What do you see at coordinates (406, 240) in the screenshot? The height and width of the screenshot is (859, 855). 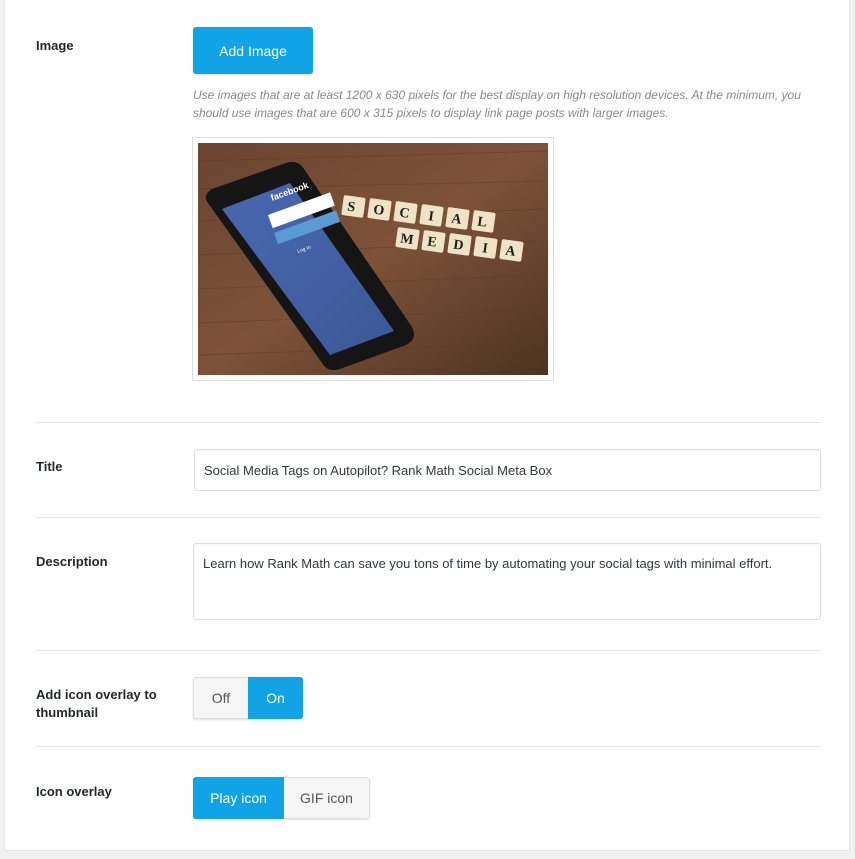 I see `tile-r2-0: M` at bounding box center [406, 240].